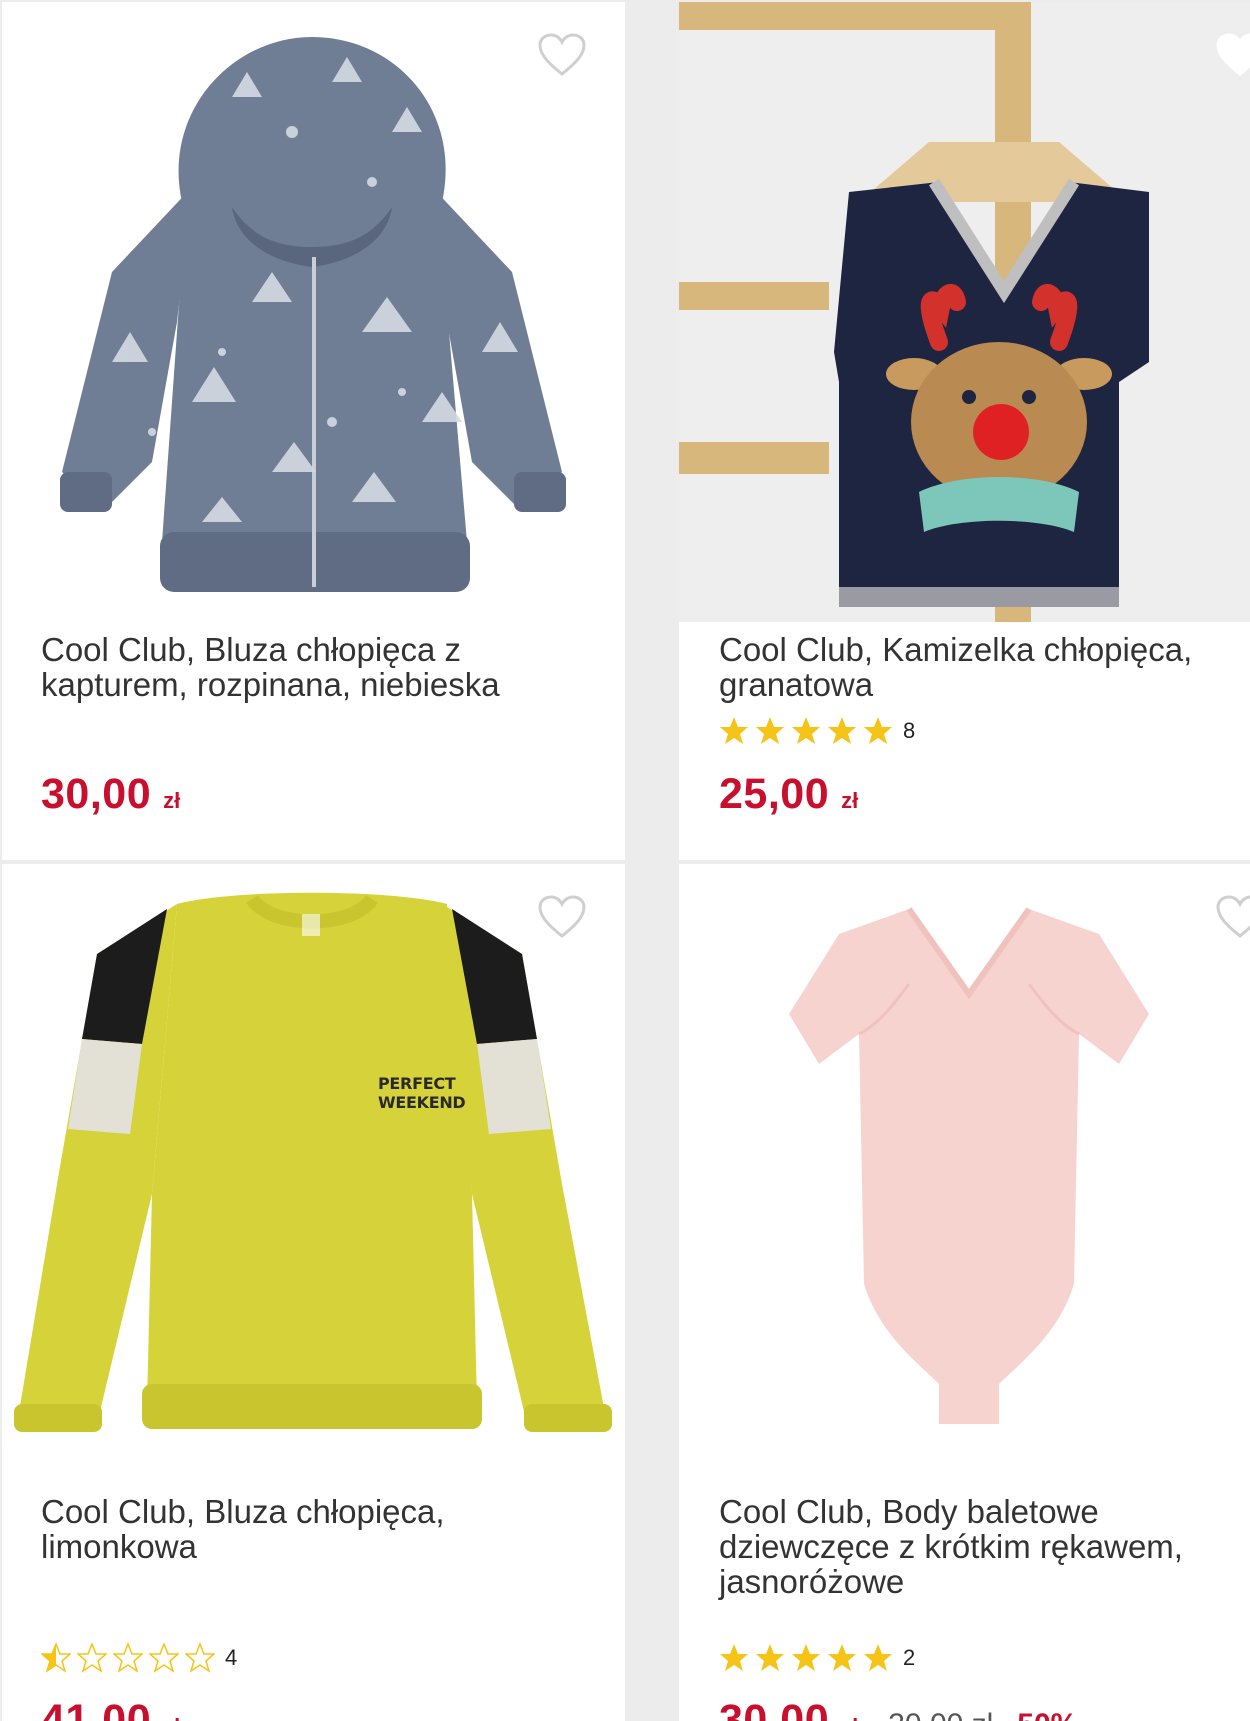 The width and height of the screenshot is (1250, 1721). What do you see at coordinates (774, 794) in the screenshot?
I see `price-value: 25,00` at bounding box center [774, 794].